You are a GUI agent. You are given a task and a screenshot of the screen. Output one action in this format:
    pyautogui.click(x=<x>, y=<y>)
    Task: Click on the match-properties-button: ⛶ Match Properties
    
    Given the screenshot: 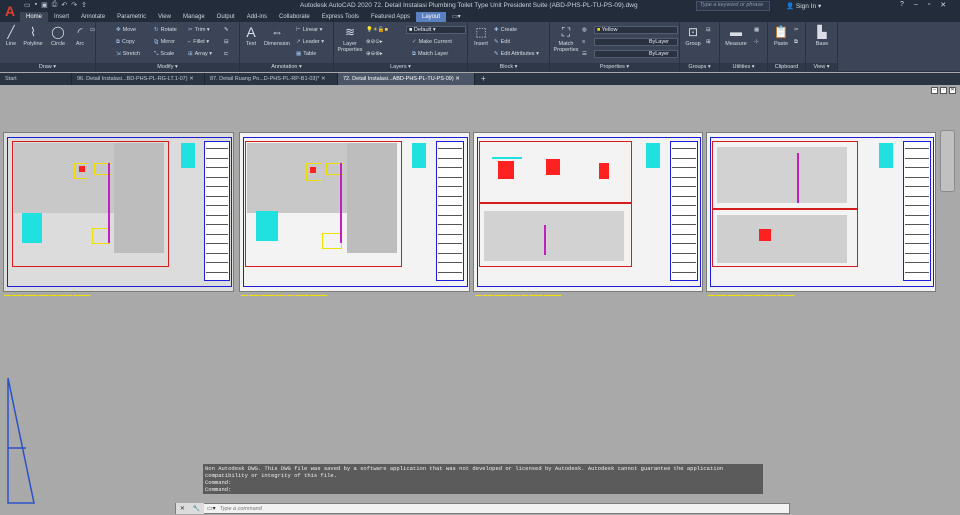 What is the action you would take?
    pyautogui.click(x=566, y=38)
    